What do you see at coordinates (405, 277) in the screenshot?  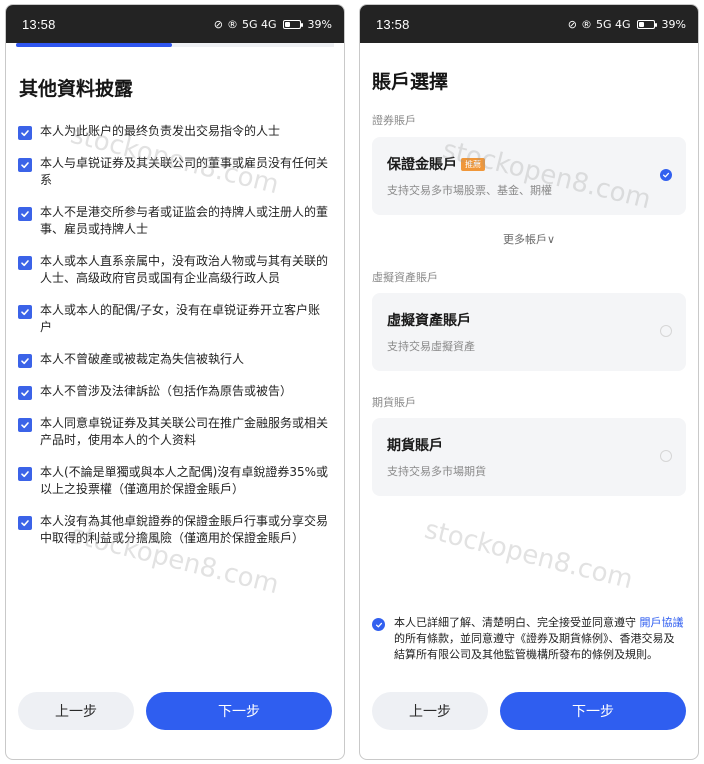 I see `section-label-virtual: 虛擬資產賬戶` at bounding box center [405, 277].